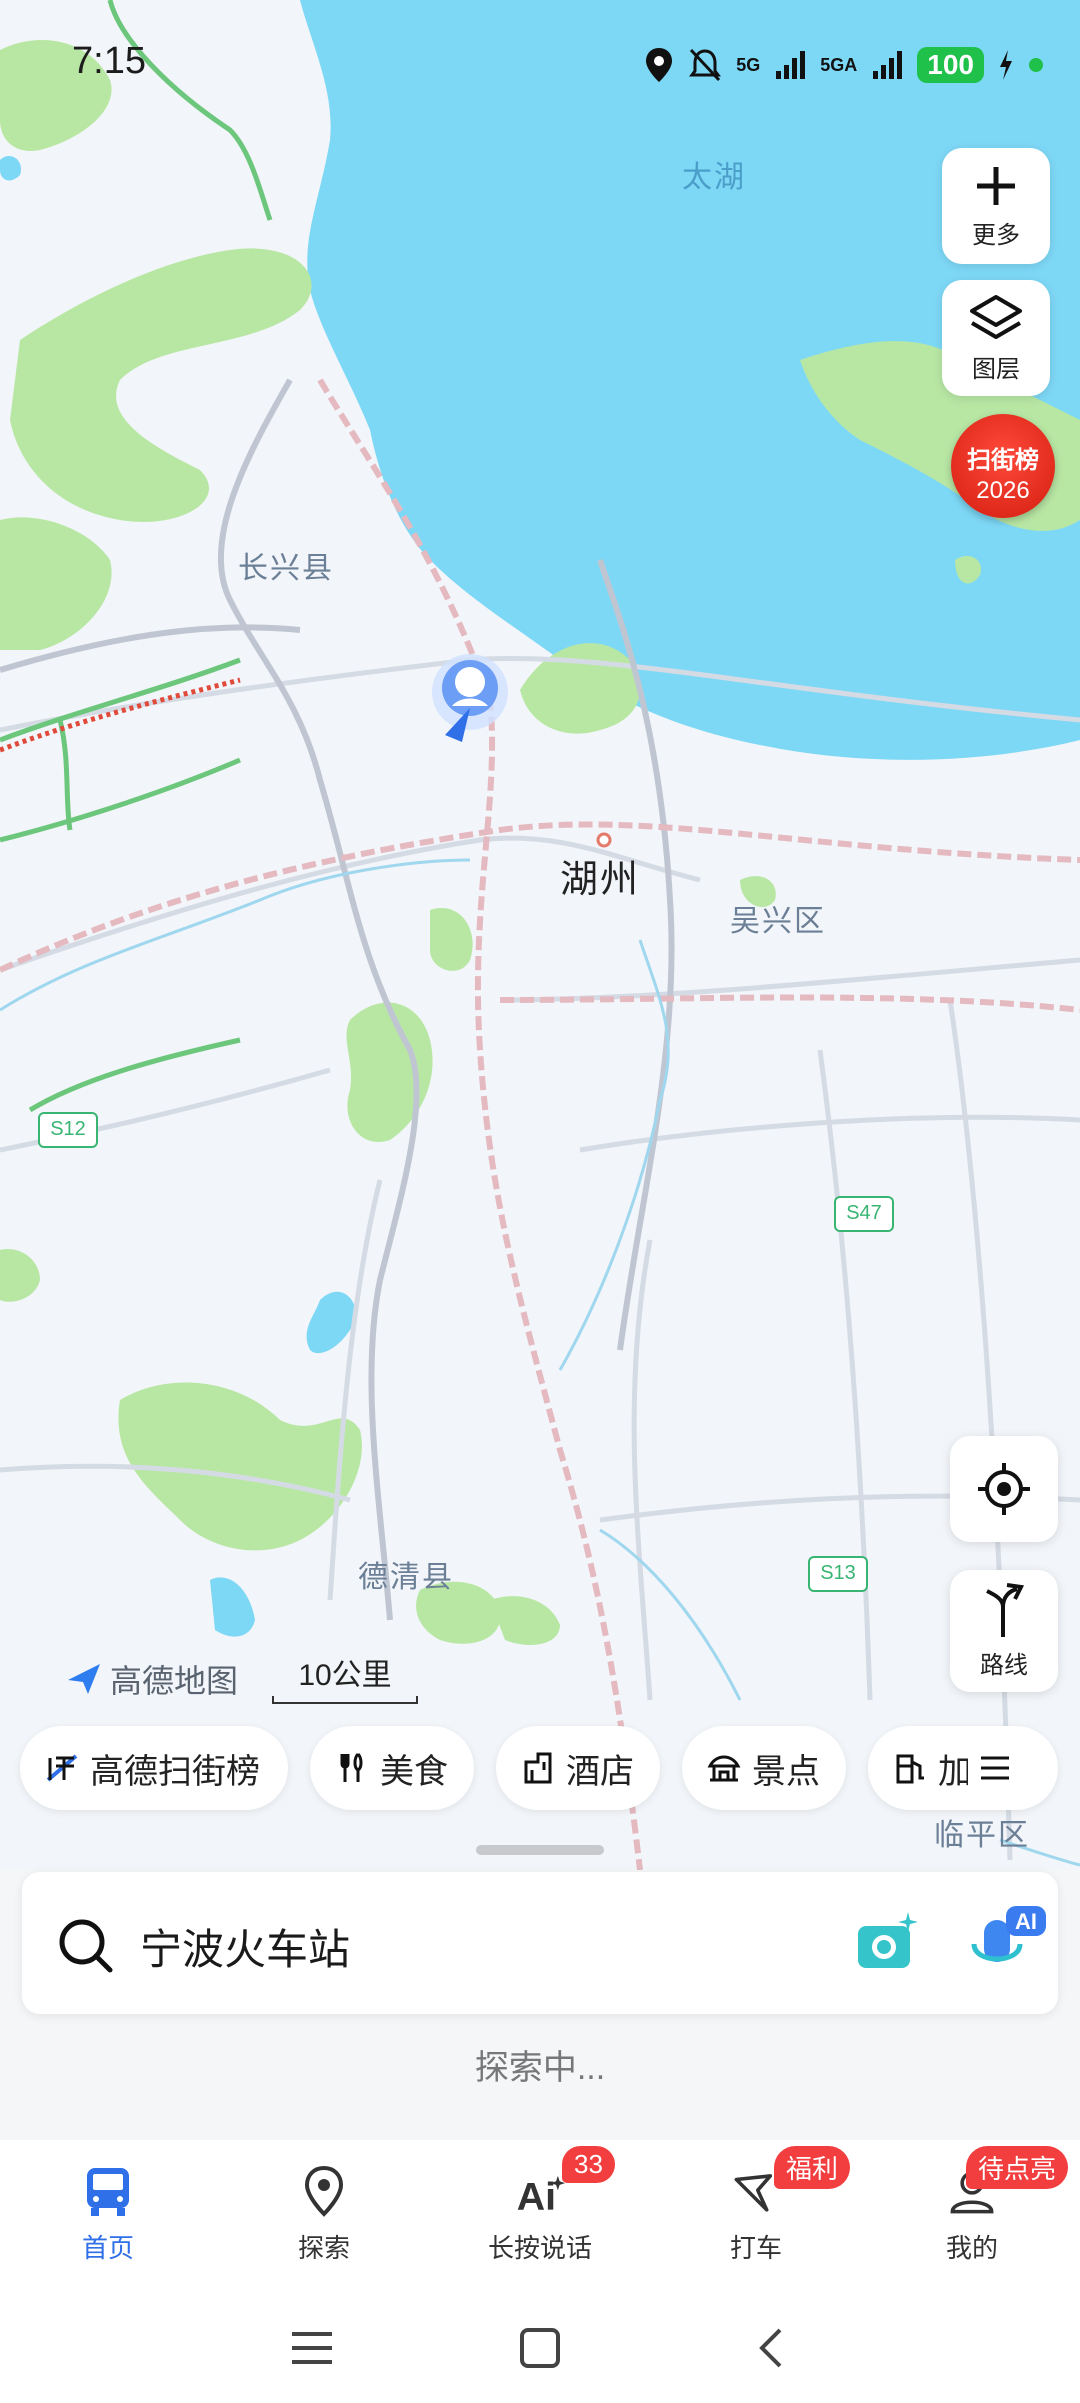 The image size is (1080, 2403). I want to click on nav-profile: 我的 待点亮, so click(972, 2215).